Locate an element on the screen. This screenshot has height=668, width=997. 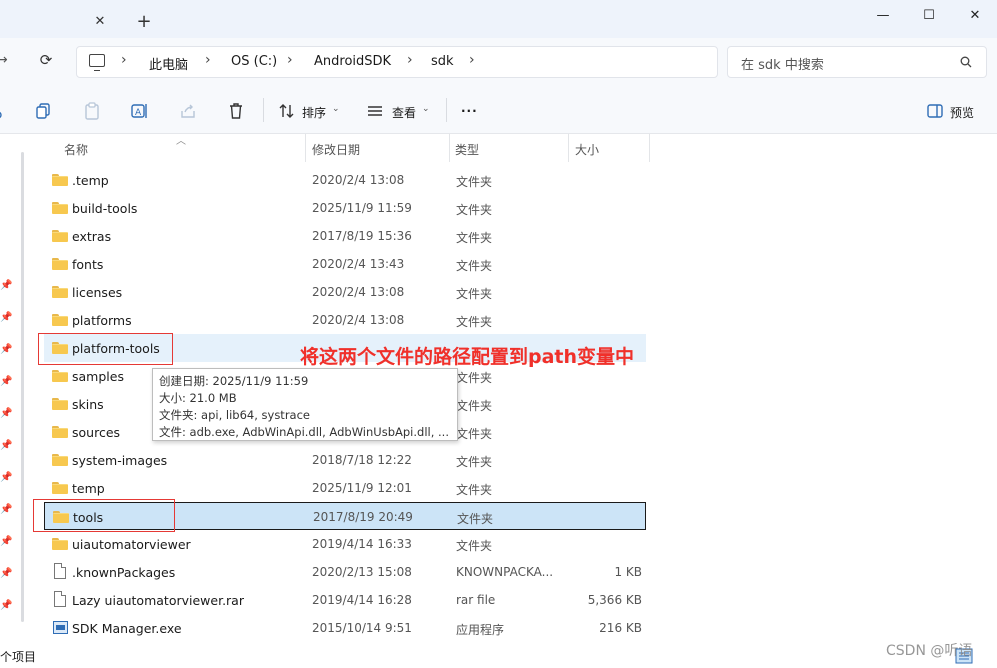
rename-icon: A is located at coordinates (140, 111).